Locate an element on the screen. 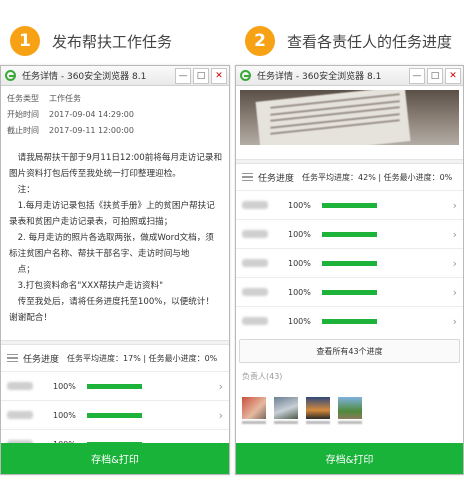 Image resolution: width=464 pixels, height=499 pixels. responsible-avatars is located at coordinates (349, 410).